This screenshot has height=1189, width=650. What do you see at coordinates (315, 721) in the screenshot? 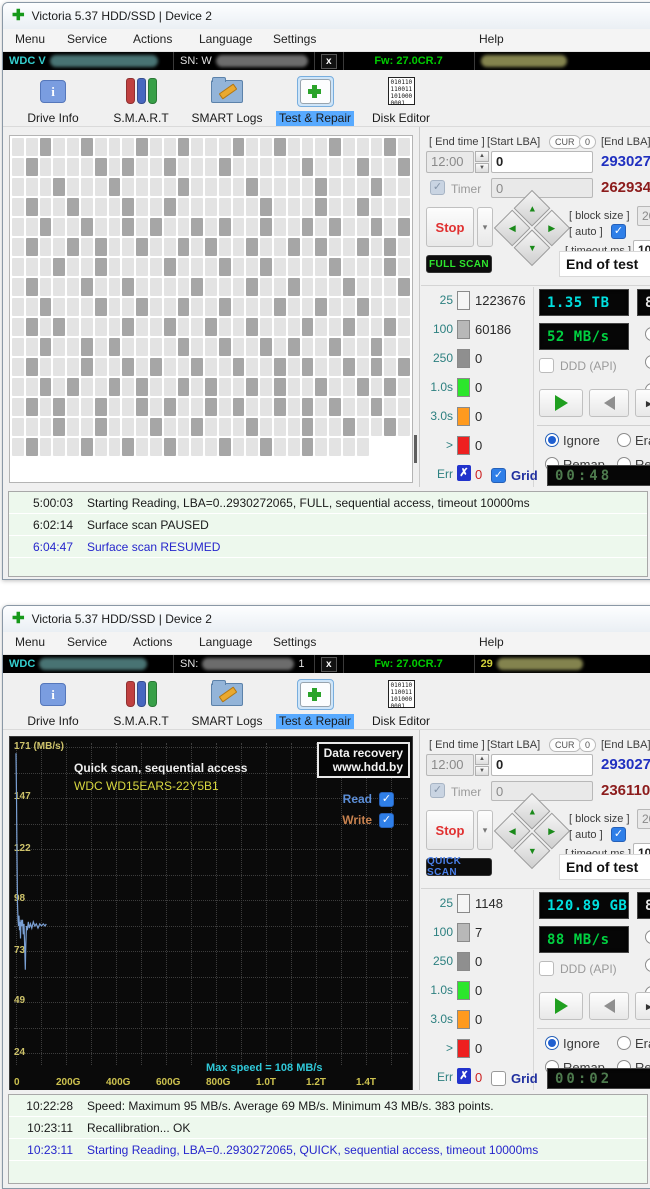
I see `toolbar-button-label: Test & Repair` at bounding box center [315, 721].